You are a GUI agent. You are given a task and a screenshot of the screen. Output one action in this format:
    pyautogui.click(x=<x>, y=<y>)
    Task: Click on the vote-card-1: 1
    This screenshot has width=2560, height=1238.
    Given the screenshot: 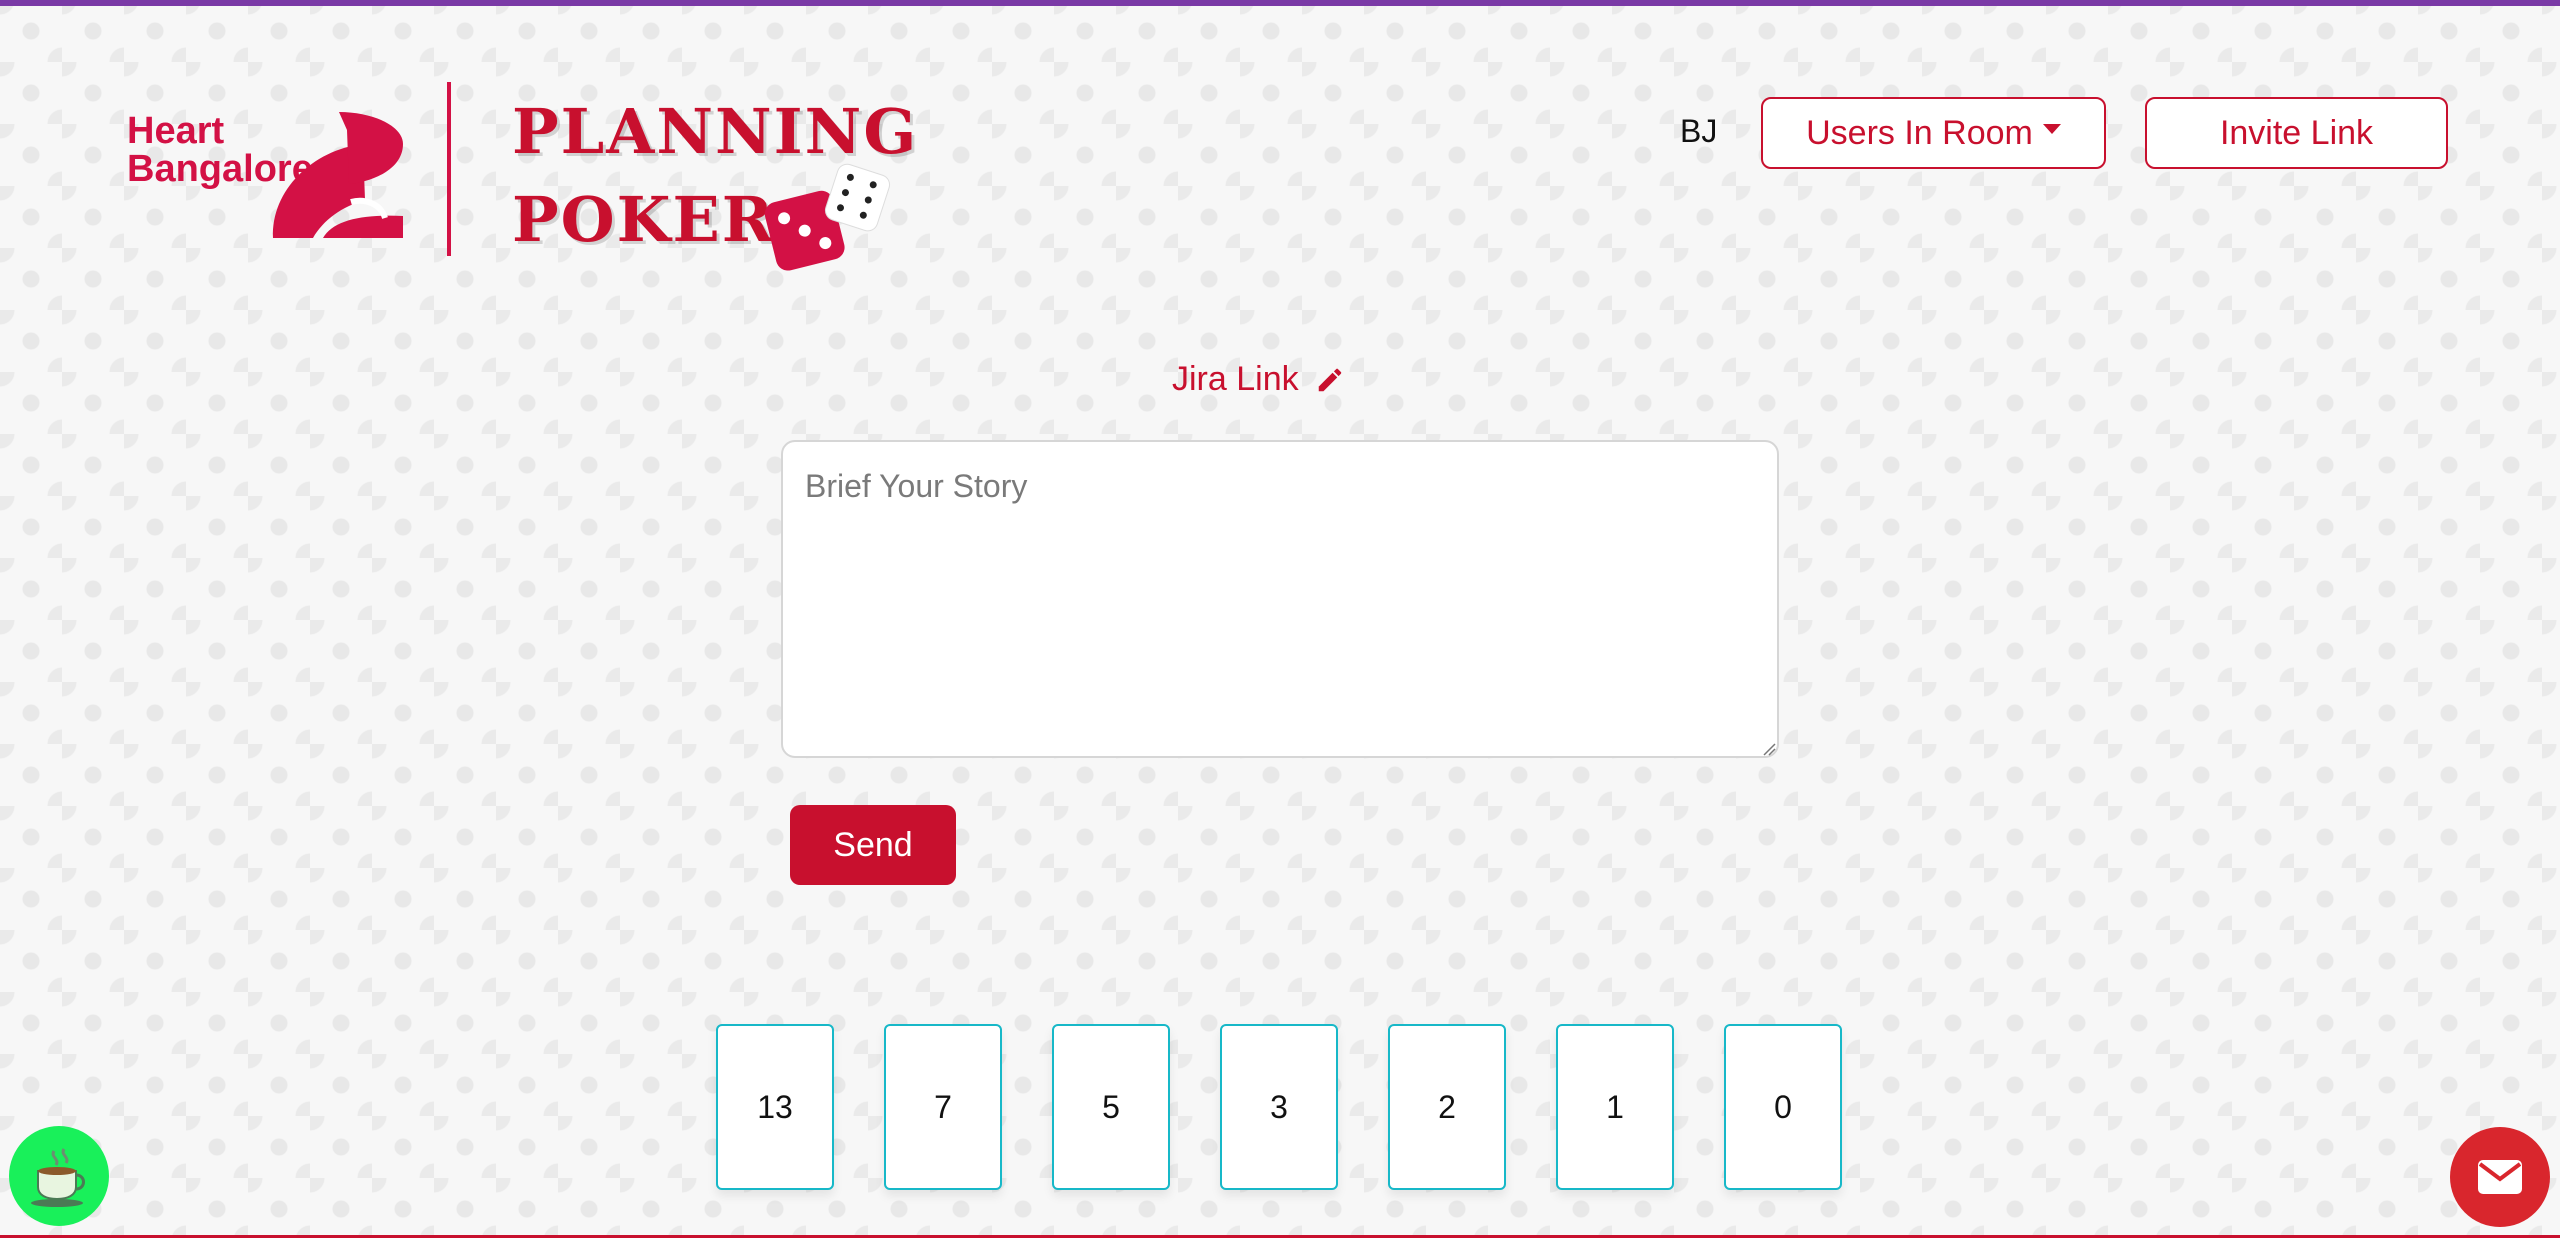 What is the action you would take?
    pyautogui.click(x=1615, y=1107)
    